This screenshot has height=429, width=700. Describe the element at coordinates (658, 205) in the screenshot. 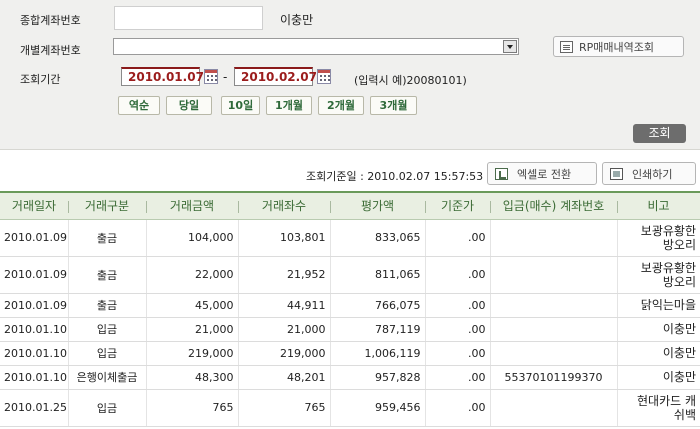

I see `header-remarks: 비고` at that location.